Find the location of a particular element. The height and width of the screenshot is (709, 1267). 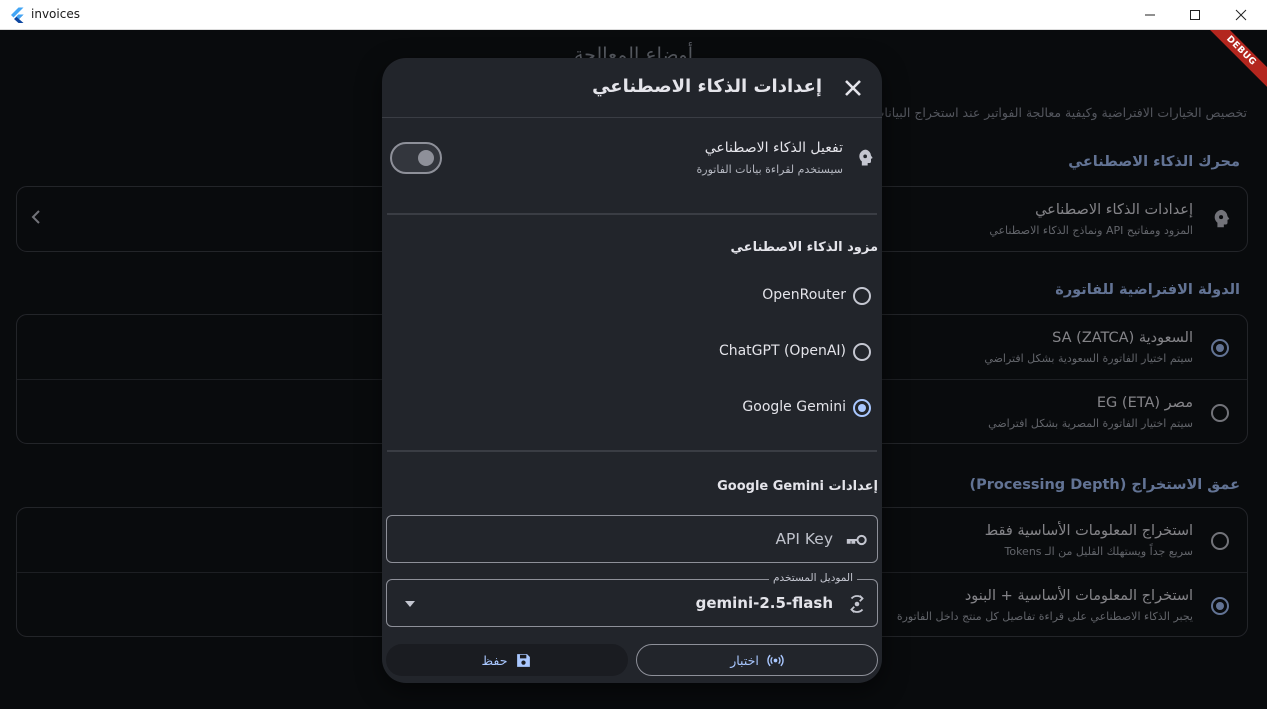

save-icon is located at coordinates (524, 660).